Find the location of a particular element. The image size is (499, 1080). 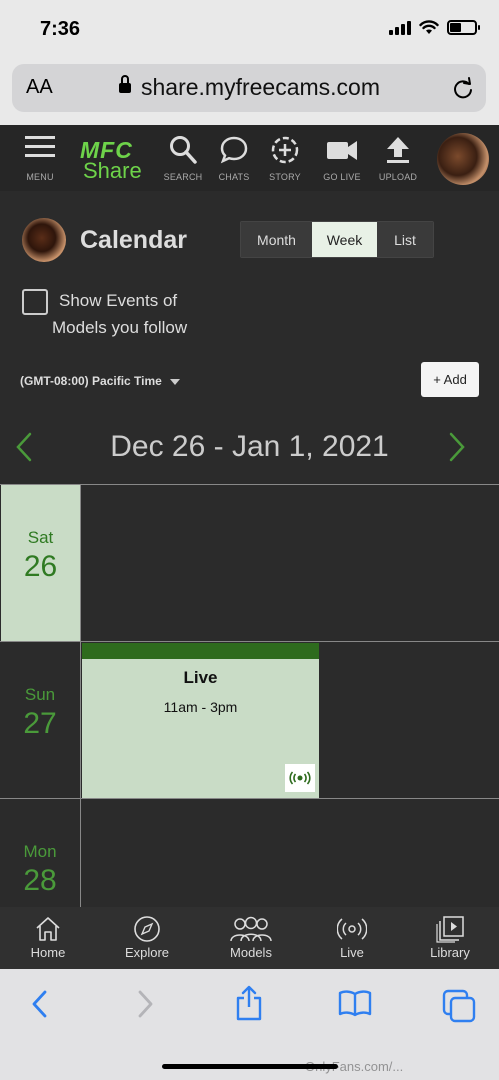

reload-icon is located at coordinates (463, 88).